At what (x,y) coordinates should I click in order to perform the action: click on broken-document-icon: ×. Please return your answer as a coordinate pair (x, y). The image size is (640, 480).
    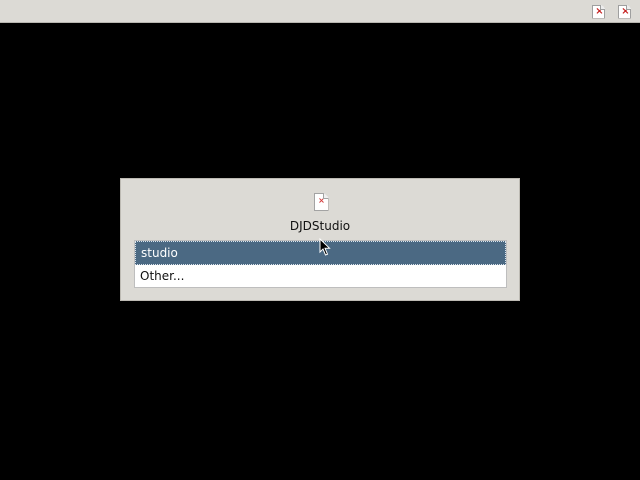
    Looking at the image, I should click on (321, 202).